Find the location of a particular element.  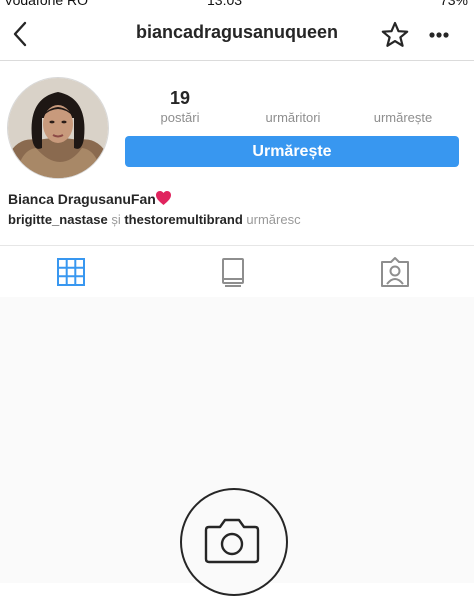

profile-tabs is located at coordinates (237, 271).